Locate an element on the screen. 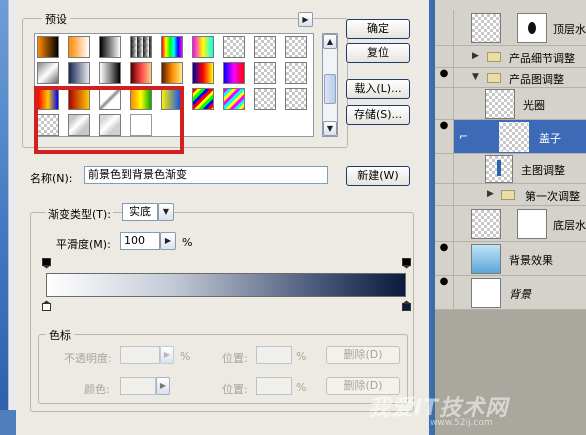 The width and height of the screenshot is (586, 435). layer-name: 第一次调整 is located at coordinates (552, 196).